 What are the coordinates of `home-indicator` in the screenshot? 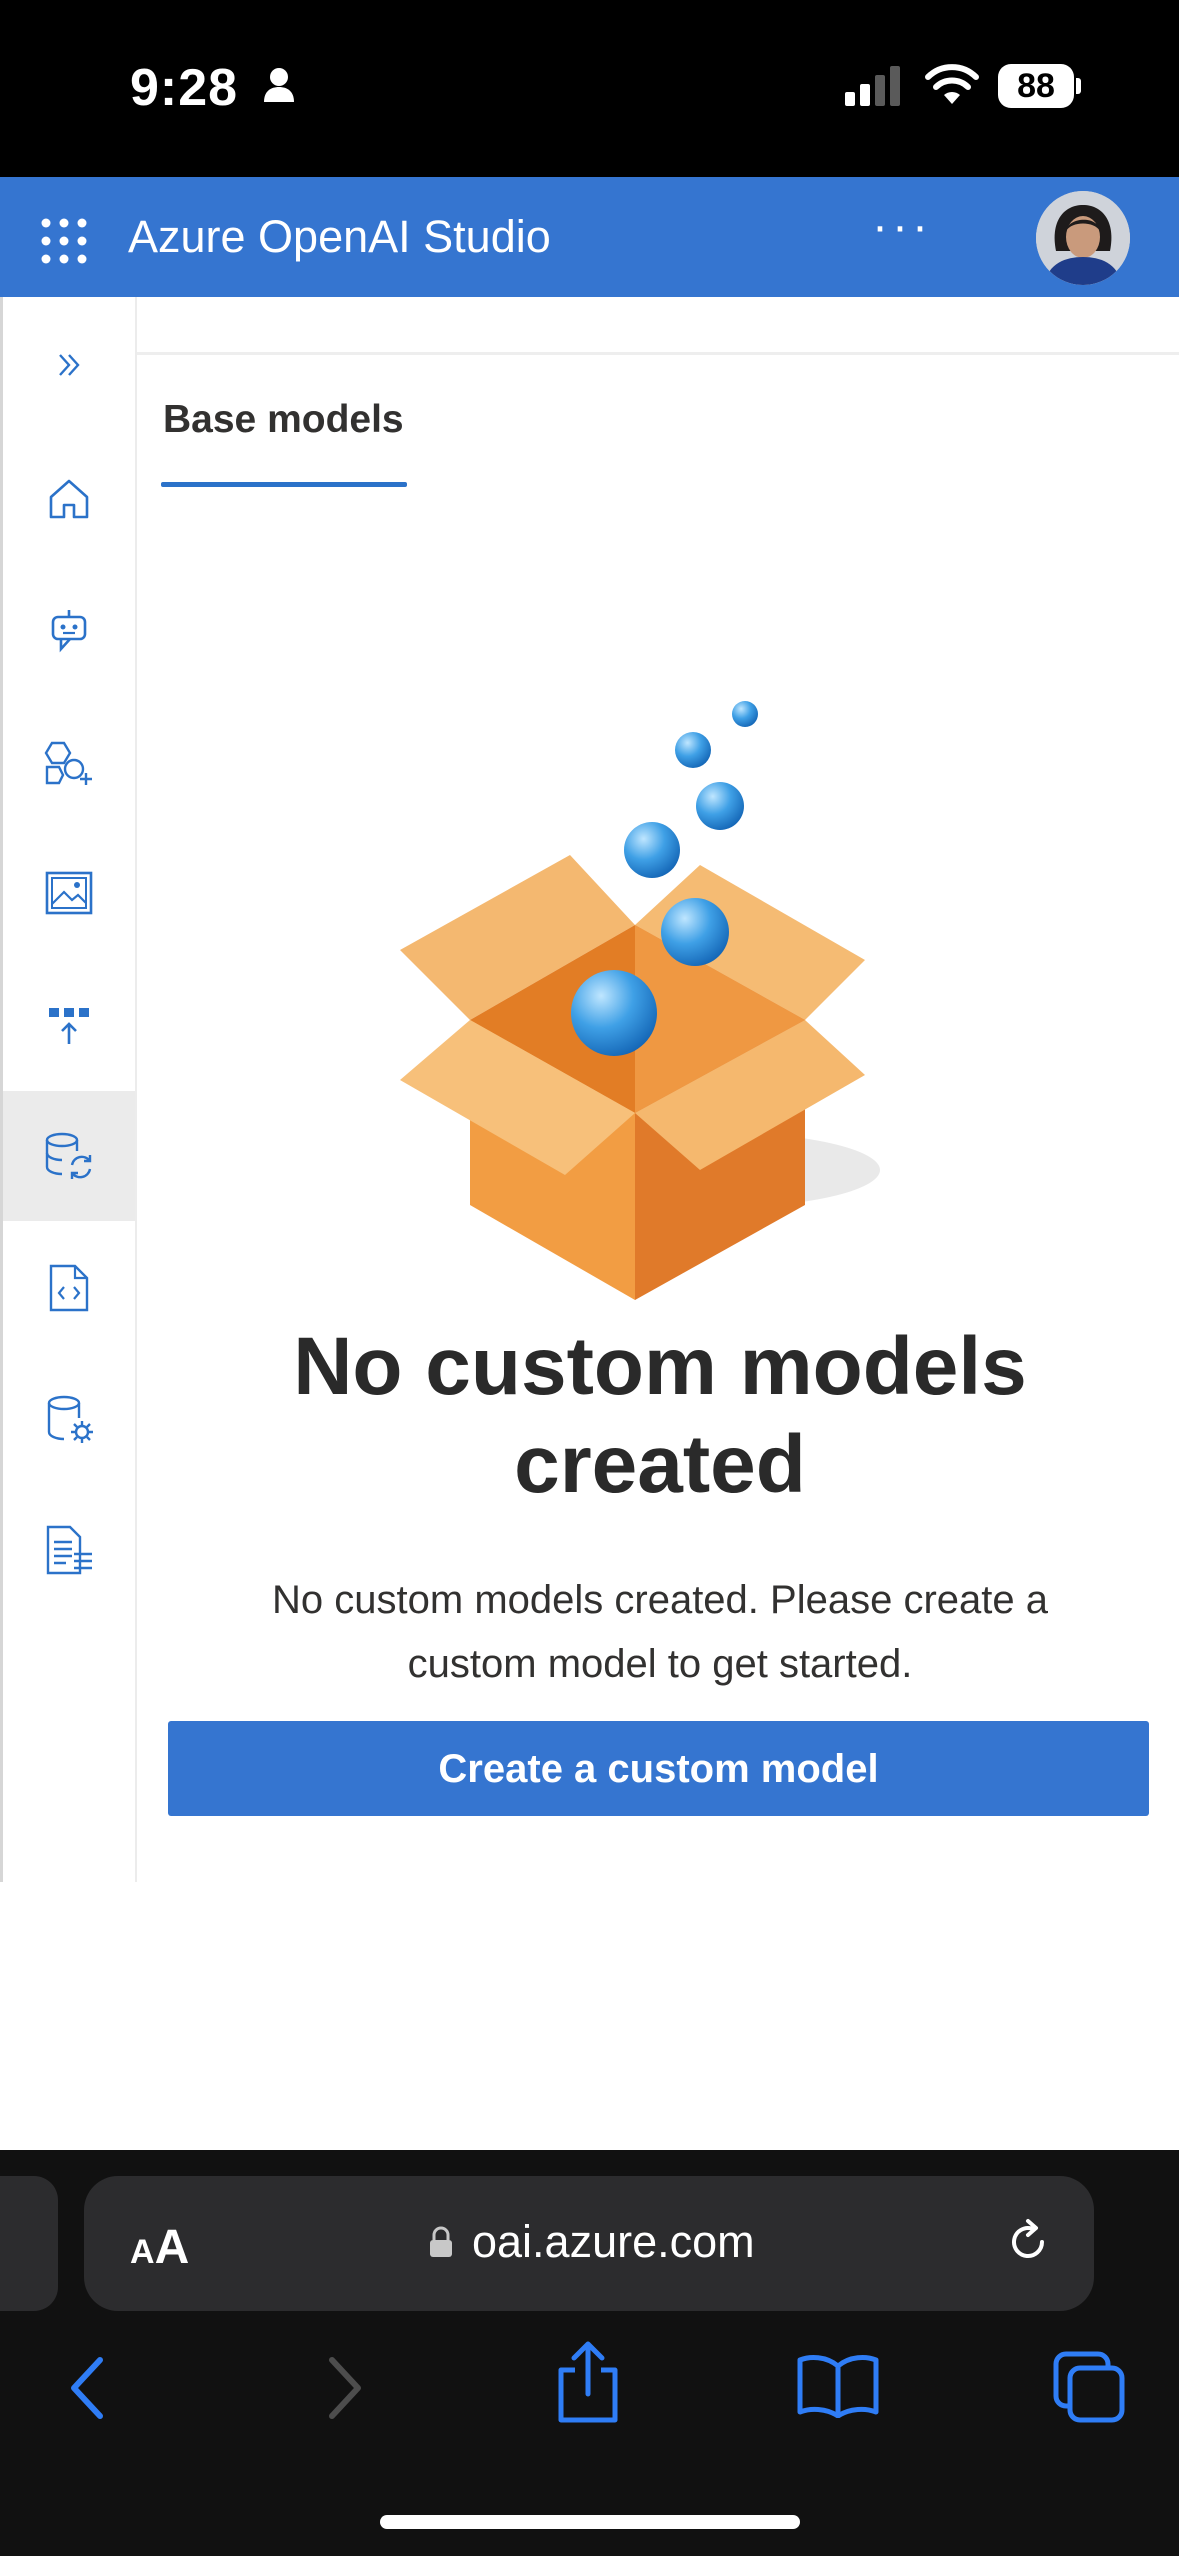 It's located at (590, 2522).